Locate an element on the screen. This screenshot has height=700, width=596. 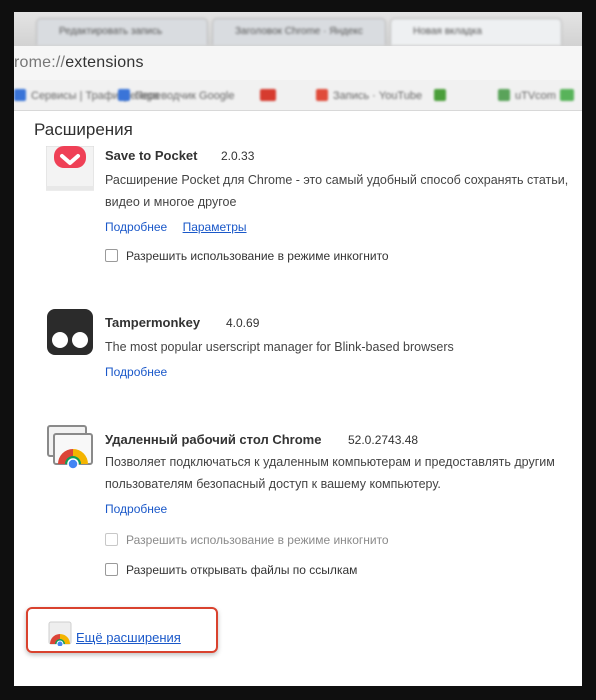
url-scheme: rome:// is located at coordinates (40, 62).